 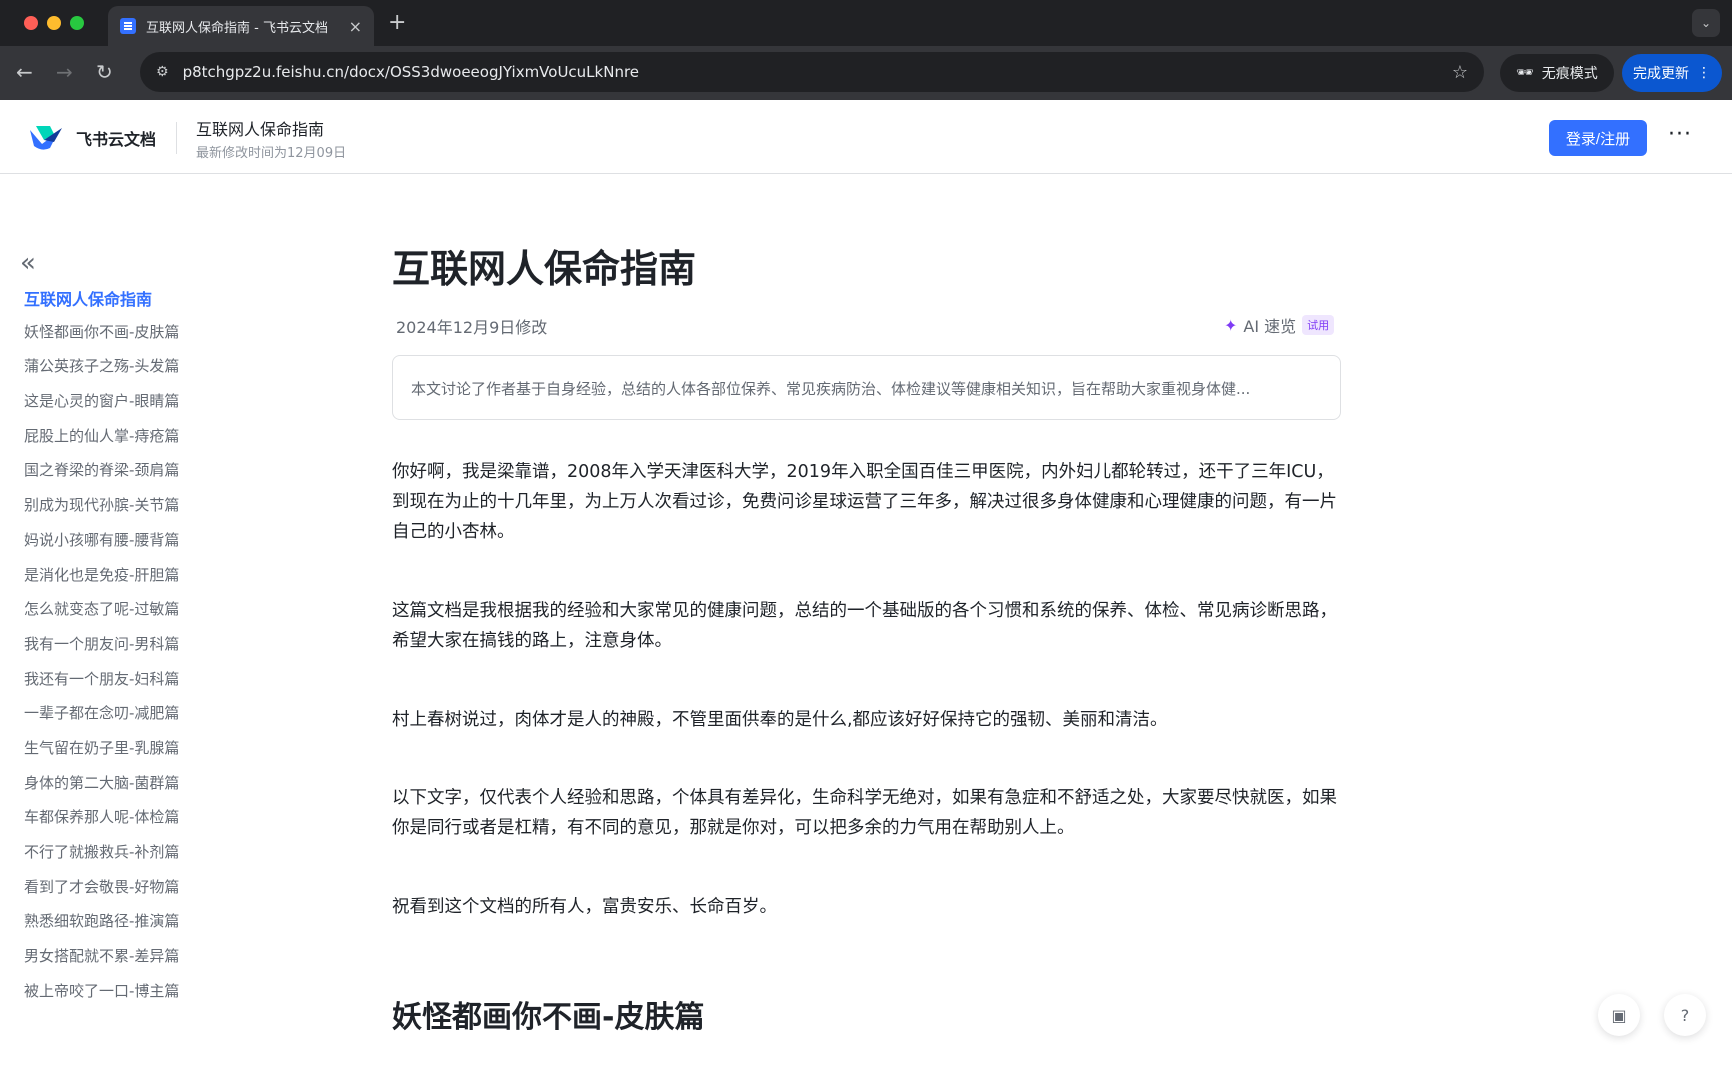 I want to click on tab-search-chevron-icon: ⌄, so click(x=1706, y=23).